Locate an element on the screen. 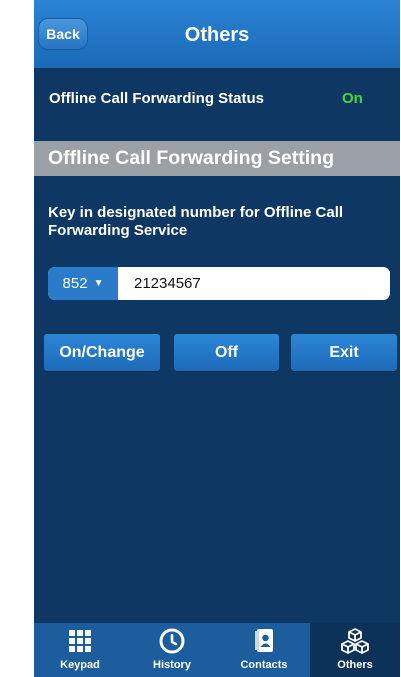  navigation-bar: Back Others is located at coordinates (217, 34).